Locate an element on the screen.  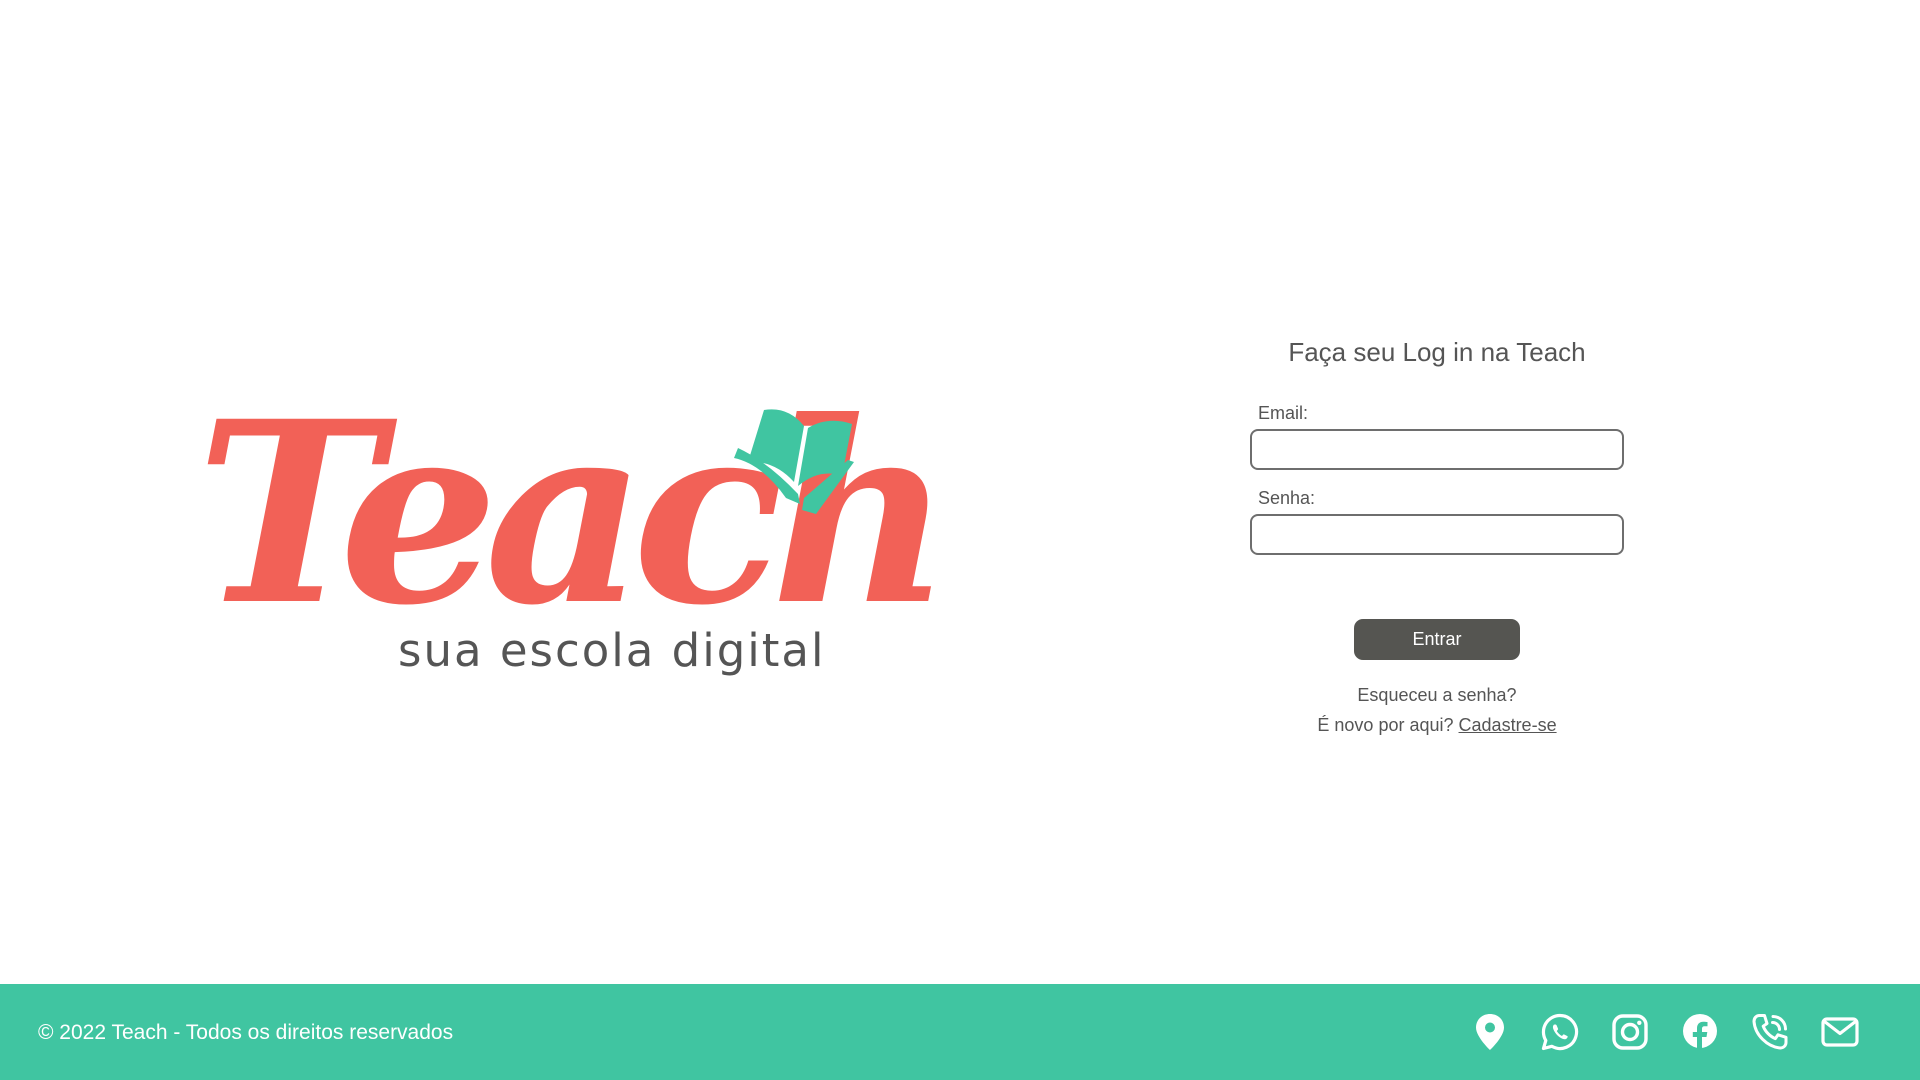
login-button: Entrar is located at coordinates (1437, 639).